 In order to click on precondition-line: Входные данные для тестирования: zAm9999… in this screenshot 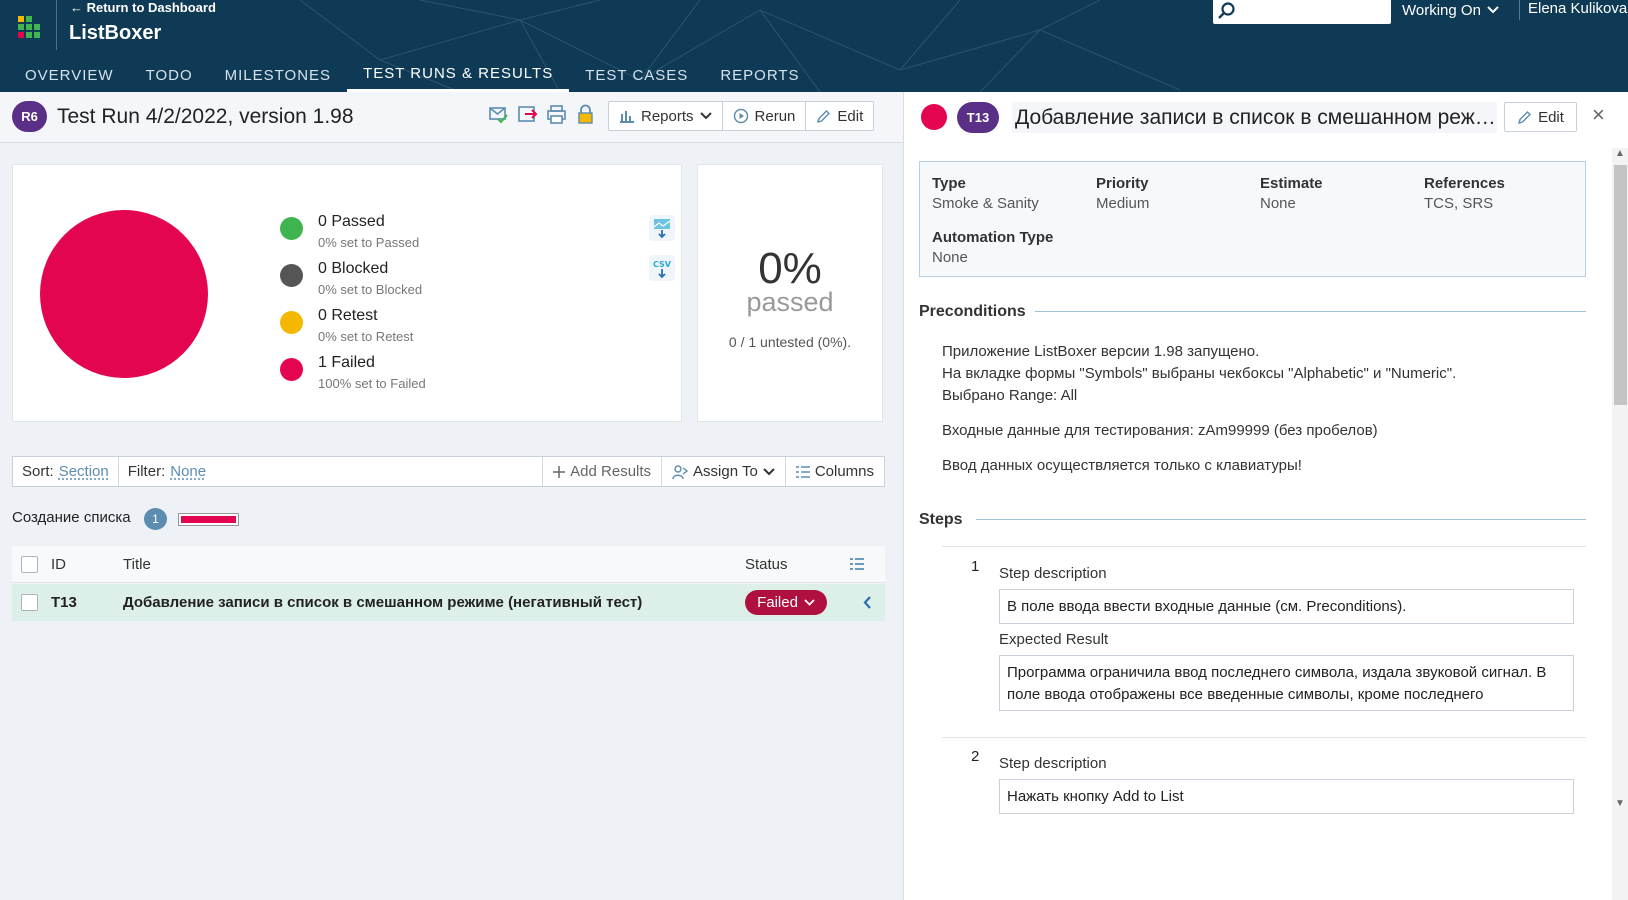, I will do `click(1160, 430)`.